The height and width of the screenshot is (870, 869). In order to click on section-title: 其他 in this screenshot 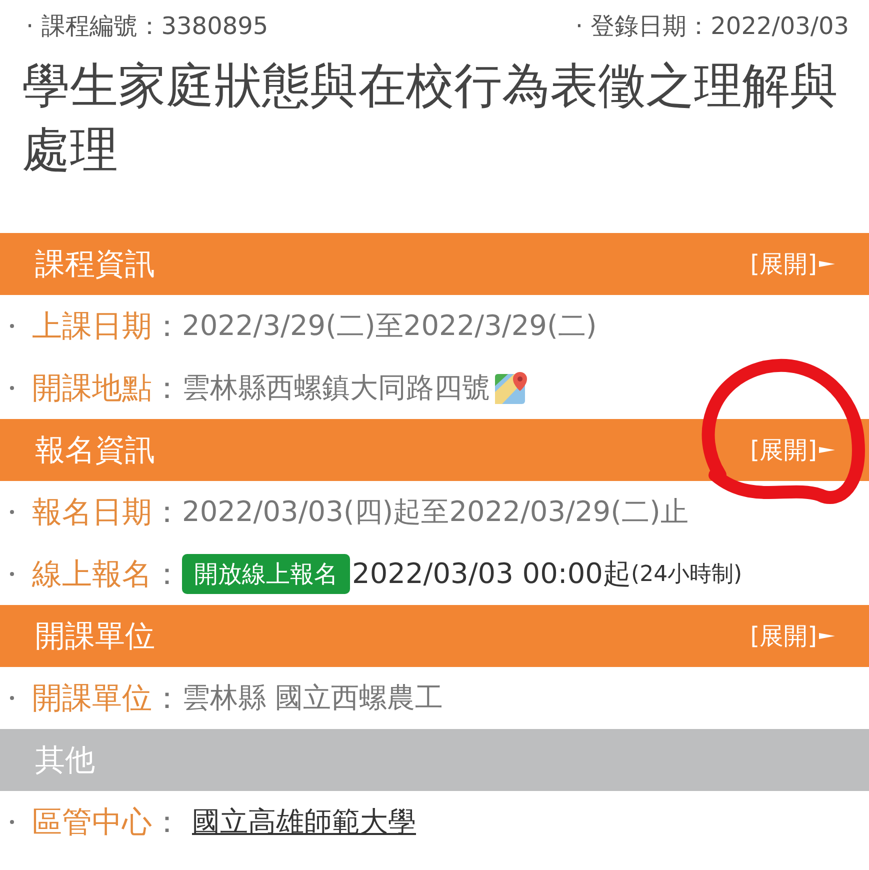, I will do `click(65, 761)`.